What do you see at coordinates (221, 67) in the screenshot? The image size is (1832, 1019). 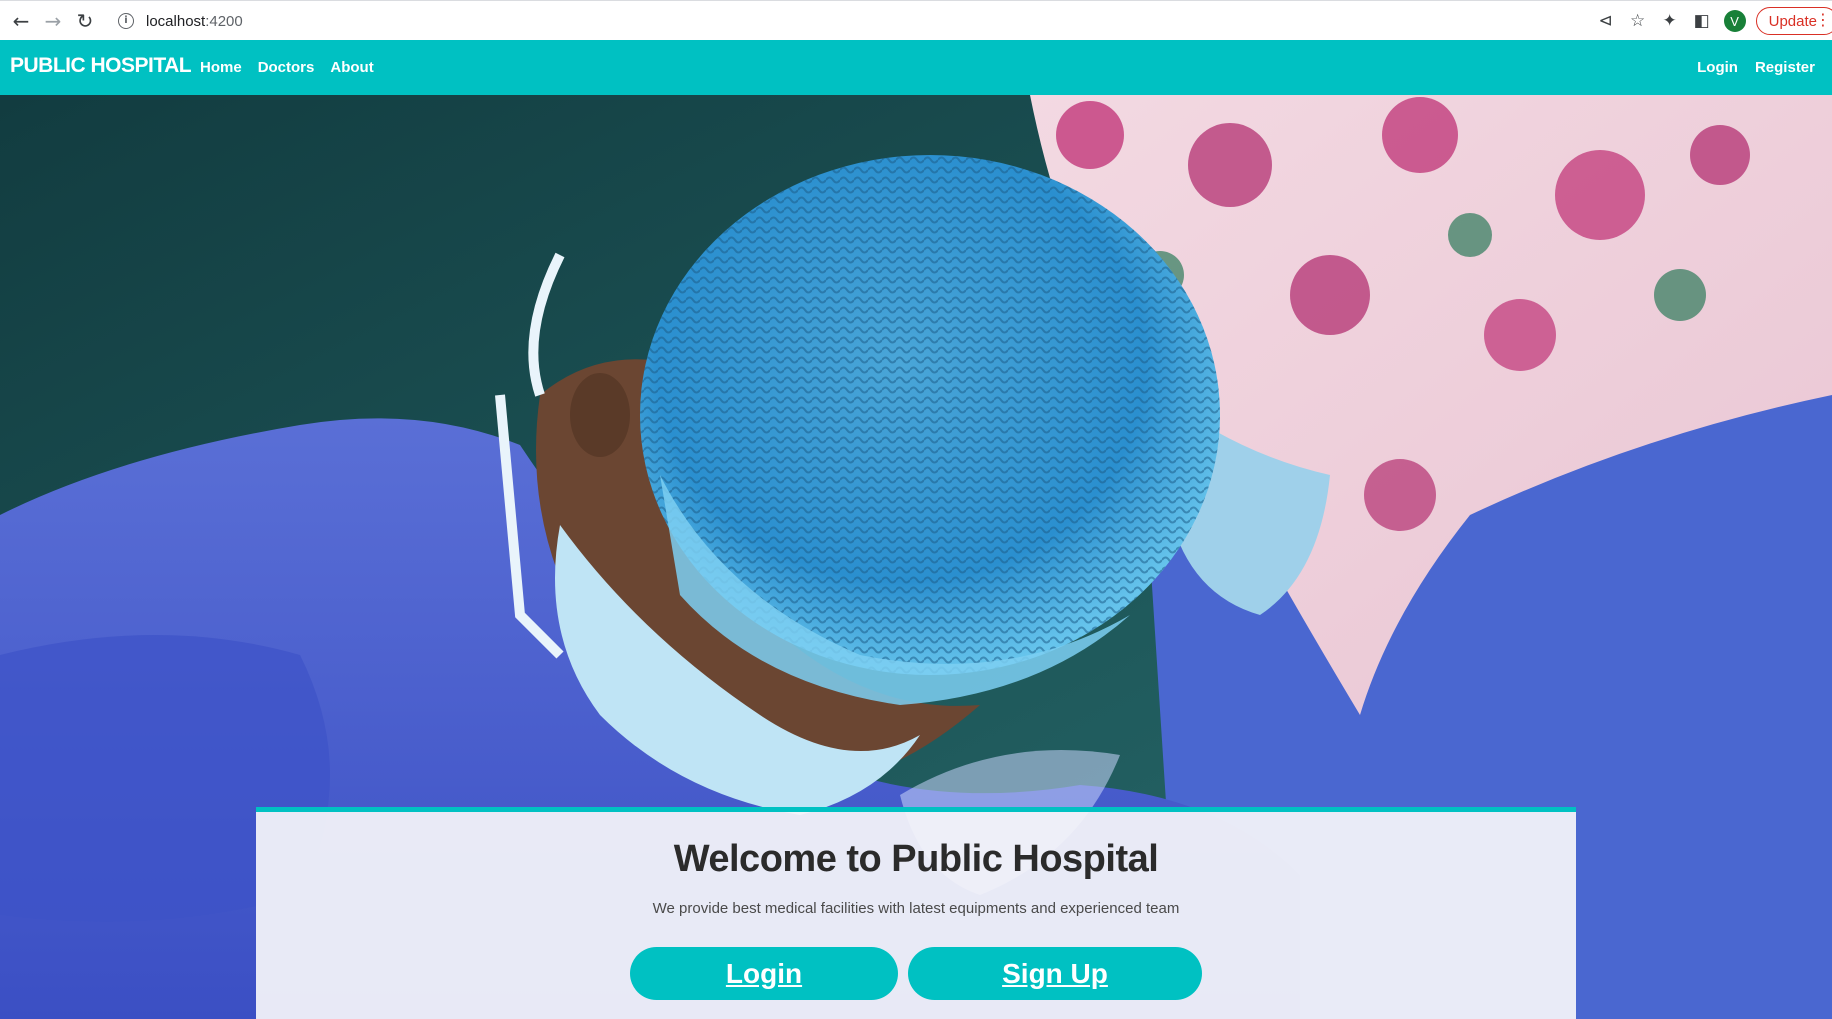 I see `nav-home-link: Home` at bounding box center [221, 67].